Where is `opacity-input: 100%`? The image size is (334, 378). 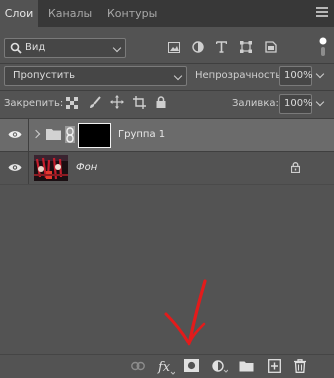 opacity-input: 100% is located at coordinates (296, 76).